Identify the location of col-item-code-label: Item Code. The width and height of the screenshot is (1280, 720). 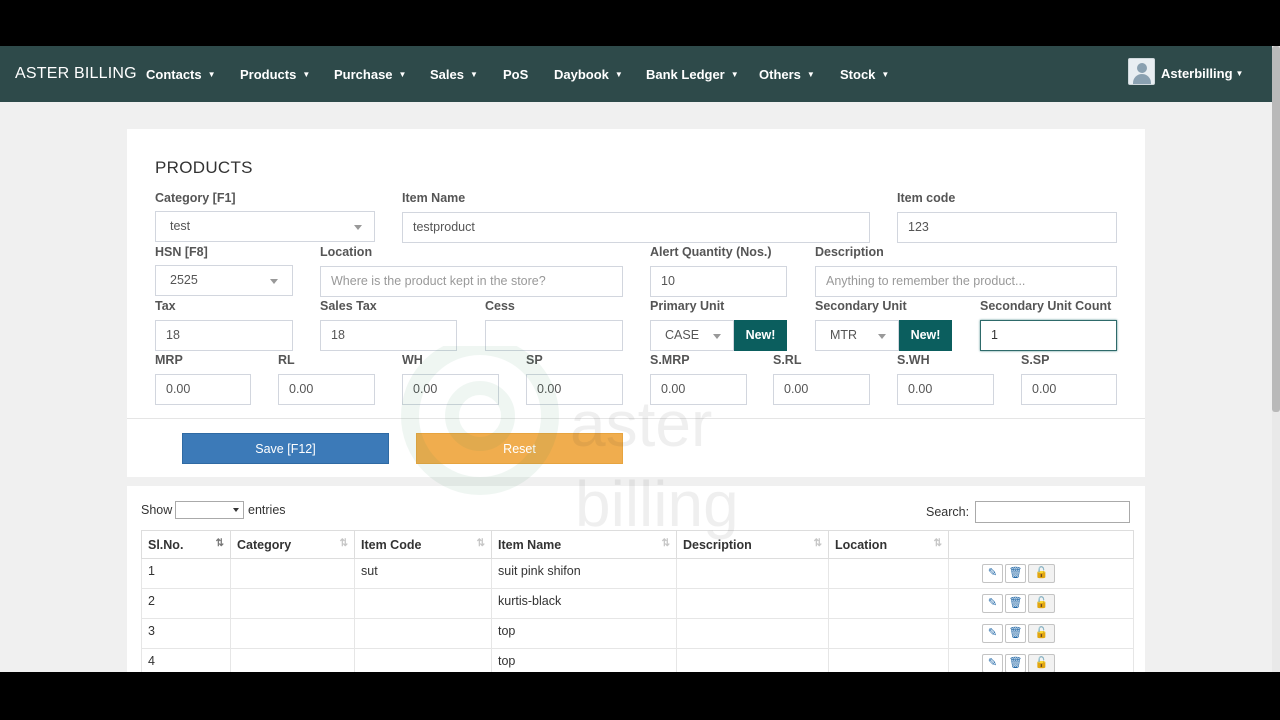
(391, 544).